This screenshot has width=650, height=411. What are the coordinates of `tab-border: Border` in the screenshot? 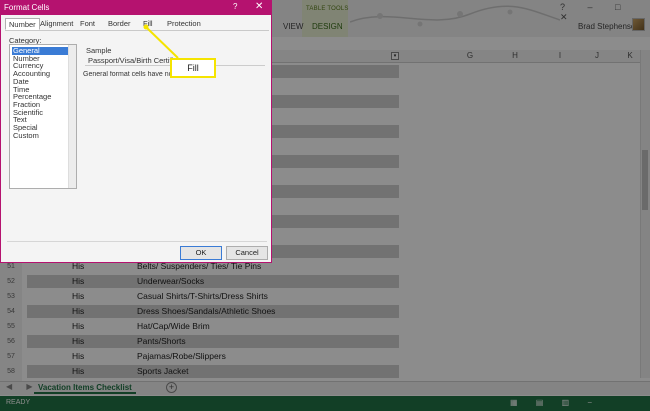 It's located at (119, 24).